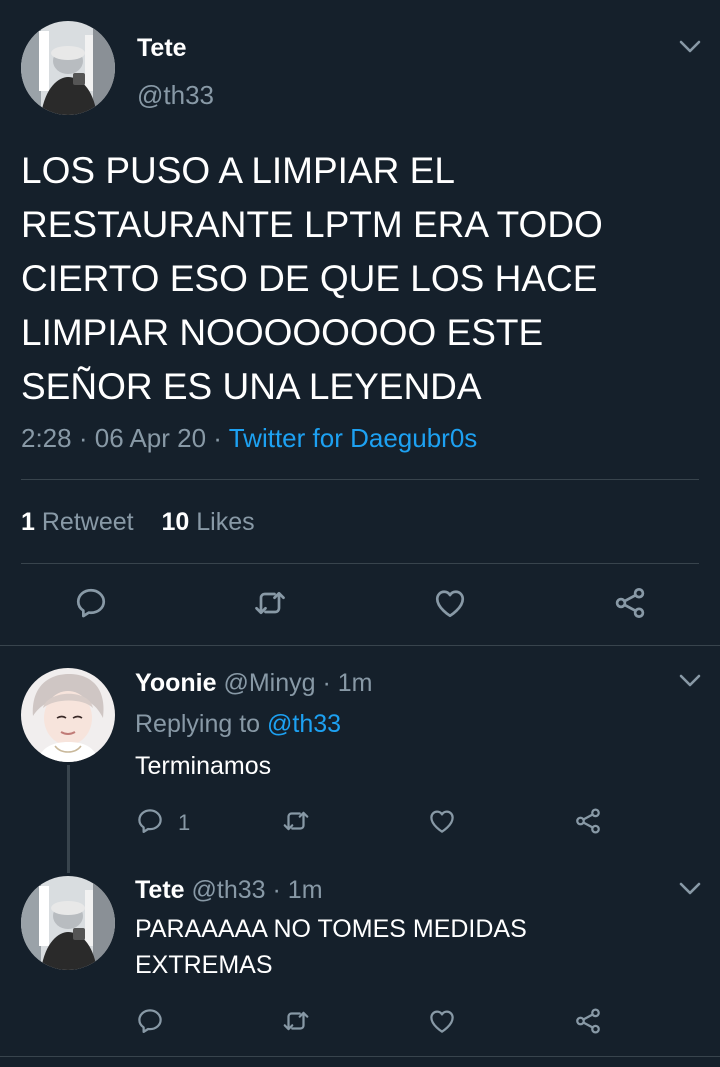  What do you see at coordinates (175, 522) in the screenshot?
I see `like-count: 10` at bounding box center [175, 522].